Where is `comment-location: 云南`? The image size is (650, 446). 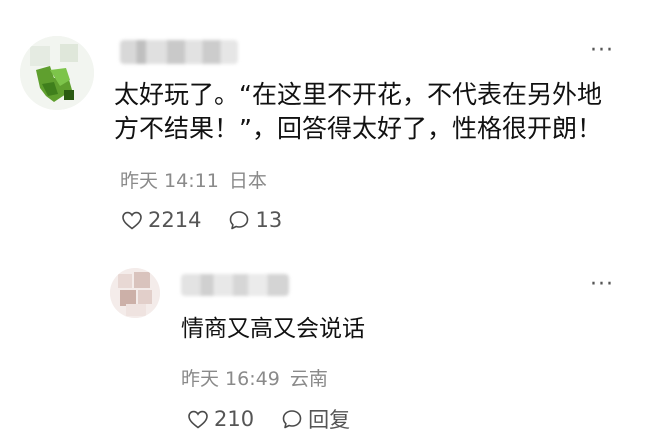 comment-location: 云南 is located at coordinates (308, 379).